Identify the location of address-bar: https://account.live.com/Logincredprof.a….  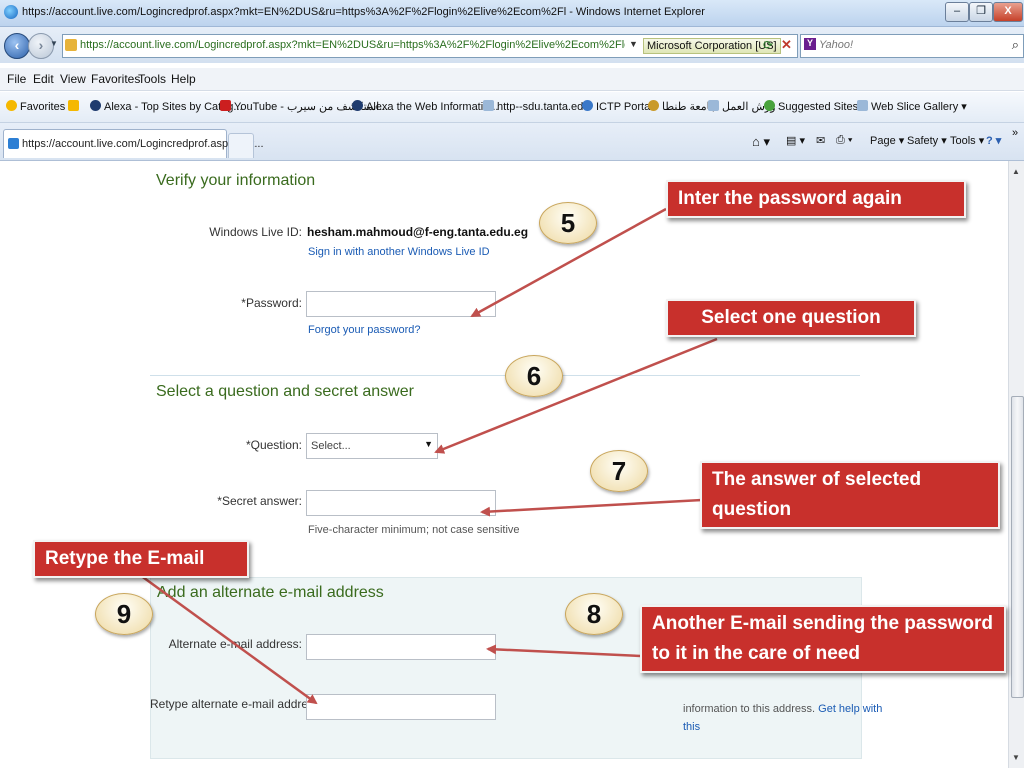
(430, 46).